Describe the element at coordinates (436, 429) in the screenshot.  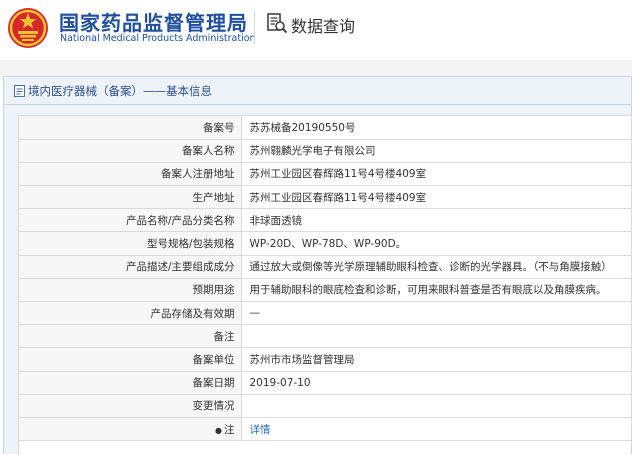
I see `row-value: 详情` at that location.